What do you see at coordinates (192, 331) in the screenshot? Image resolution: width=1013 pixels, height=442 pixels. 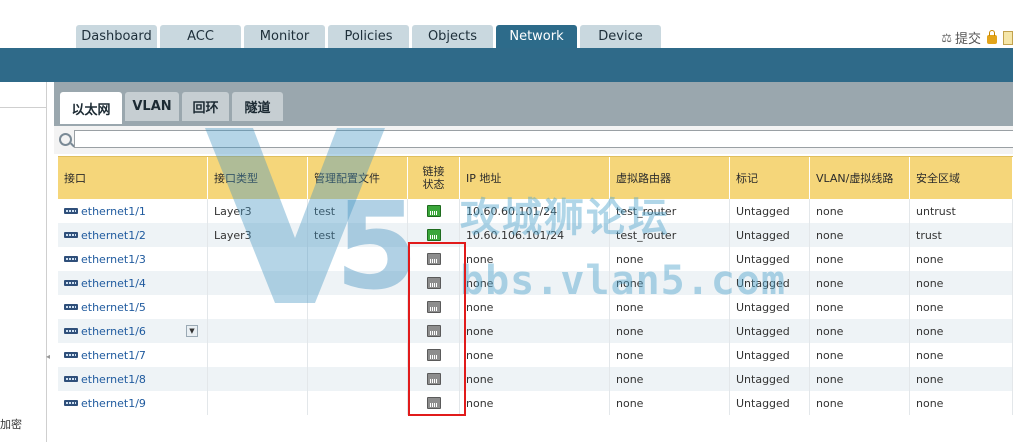 I see `row-dropdown-icon: ▼` at bounding box center [192, 331].